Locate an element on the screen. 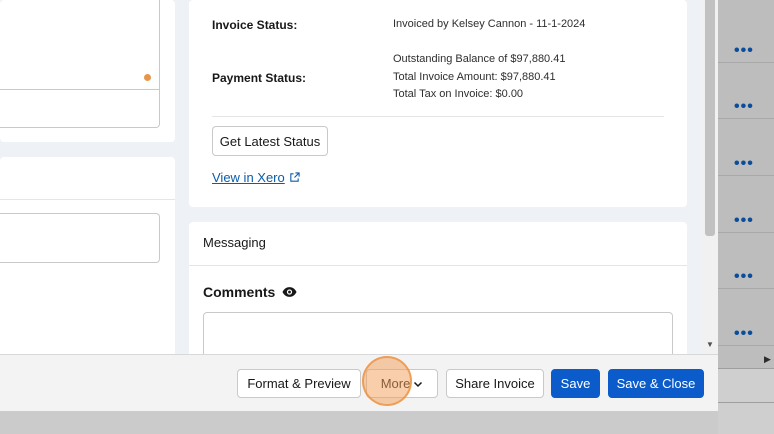 This screenshot has width=774, height=434. scrollbar-thumb is located at coordinates (710, 118).